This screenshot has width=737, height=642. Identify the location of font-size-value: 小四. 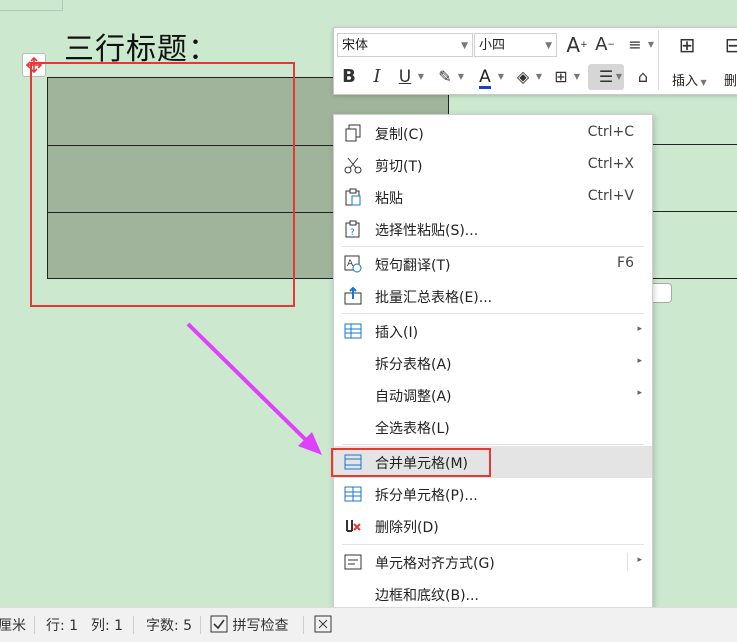
(492, 45).